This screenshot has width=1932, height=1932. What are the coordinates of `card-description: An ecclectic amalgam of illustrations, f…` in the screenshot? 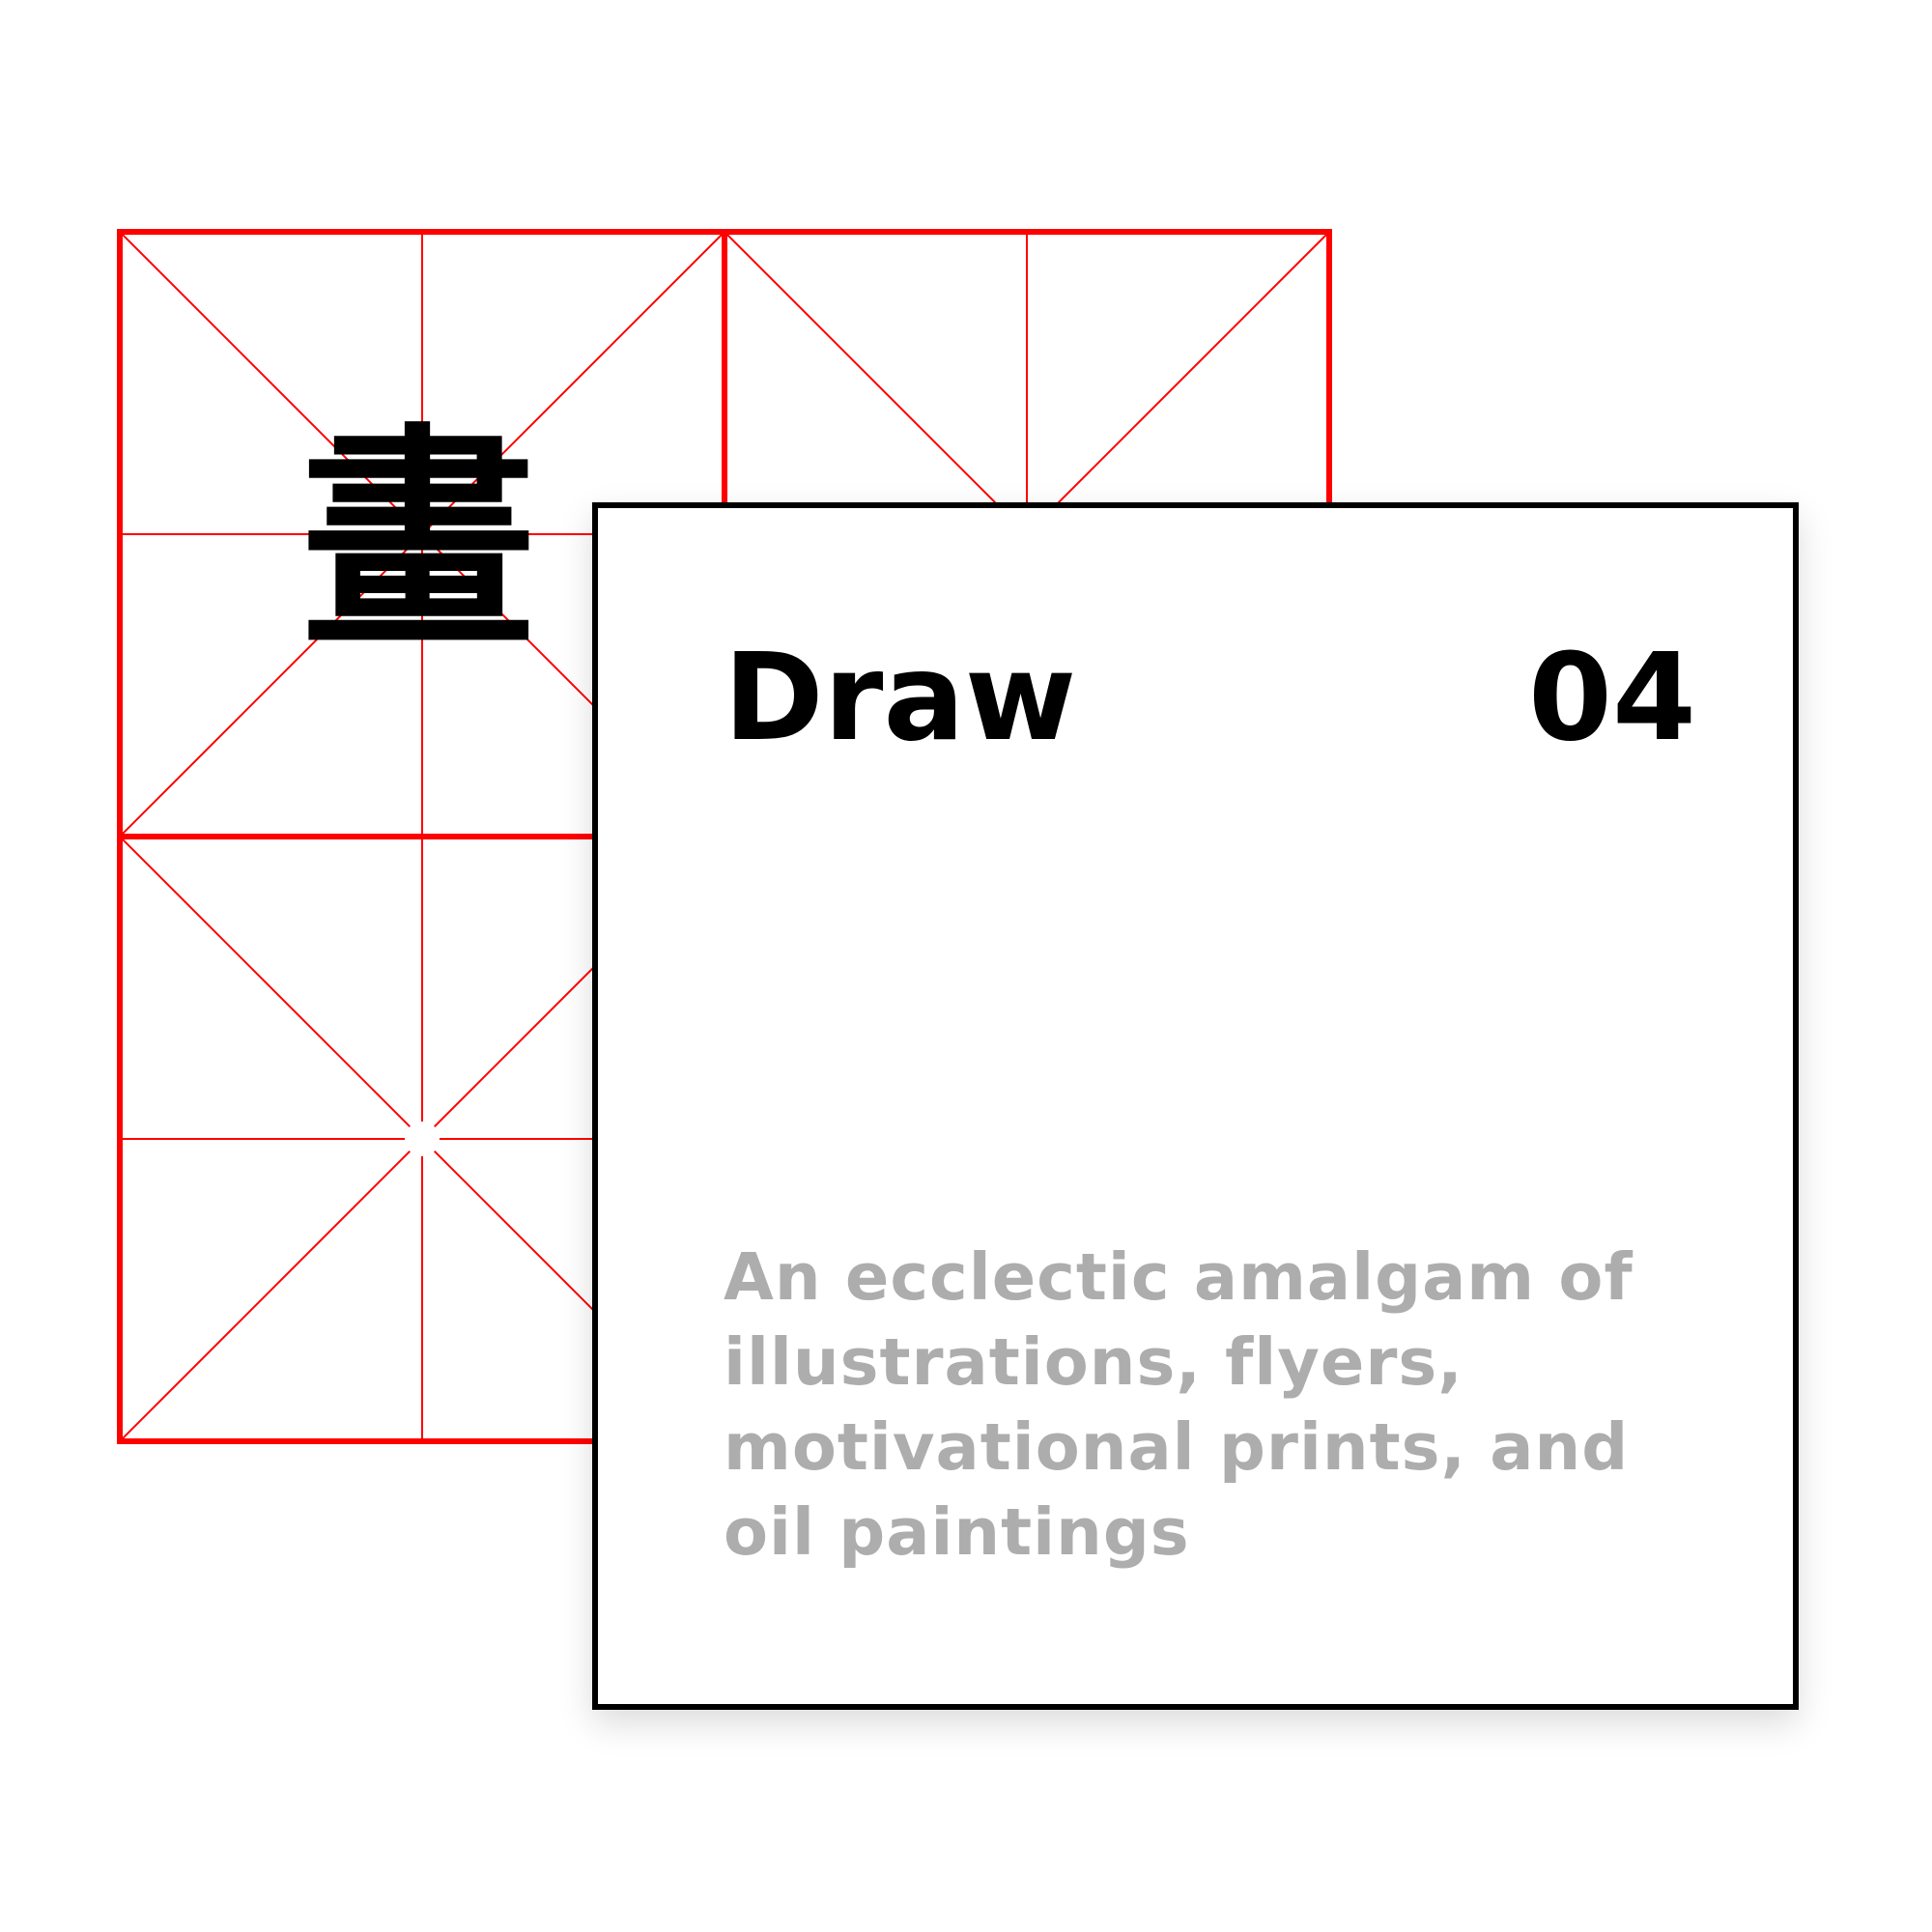 It's located at (1179, 1404).